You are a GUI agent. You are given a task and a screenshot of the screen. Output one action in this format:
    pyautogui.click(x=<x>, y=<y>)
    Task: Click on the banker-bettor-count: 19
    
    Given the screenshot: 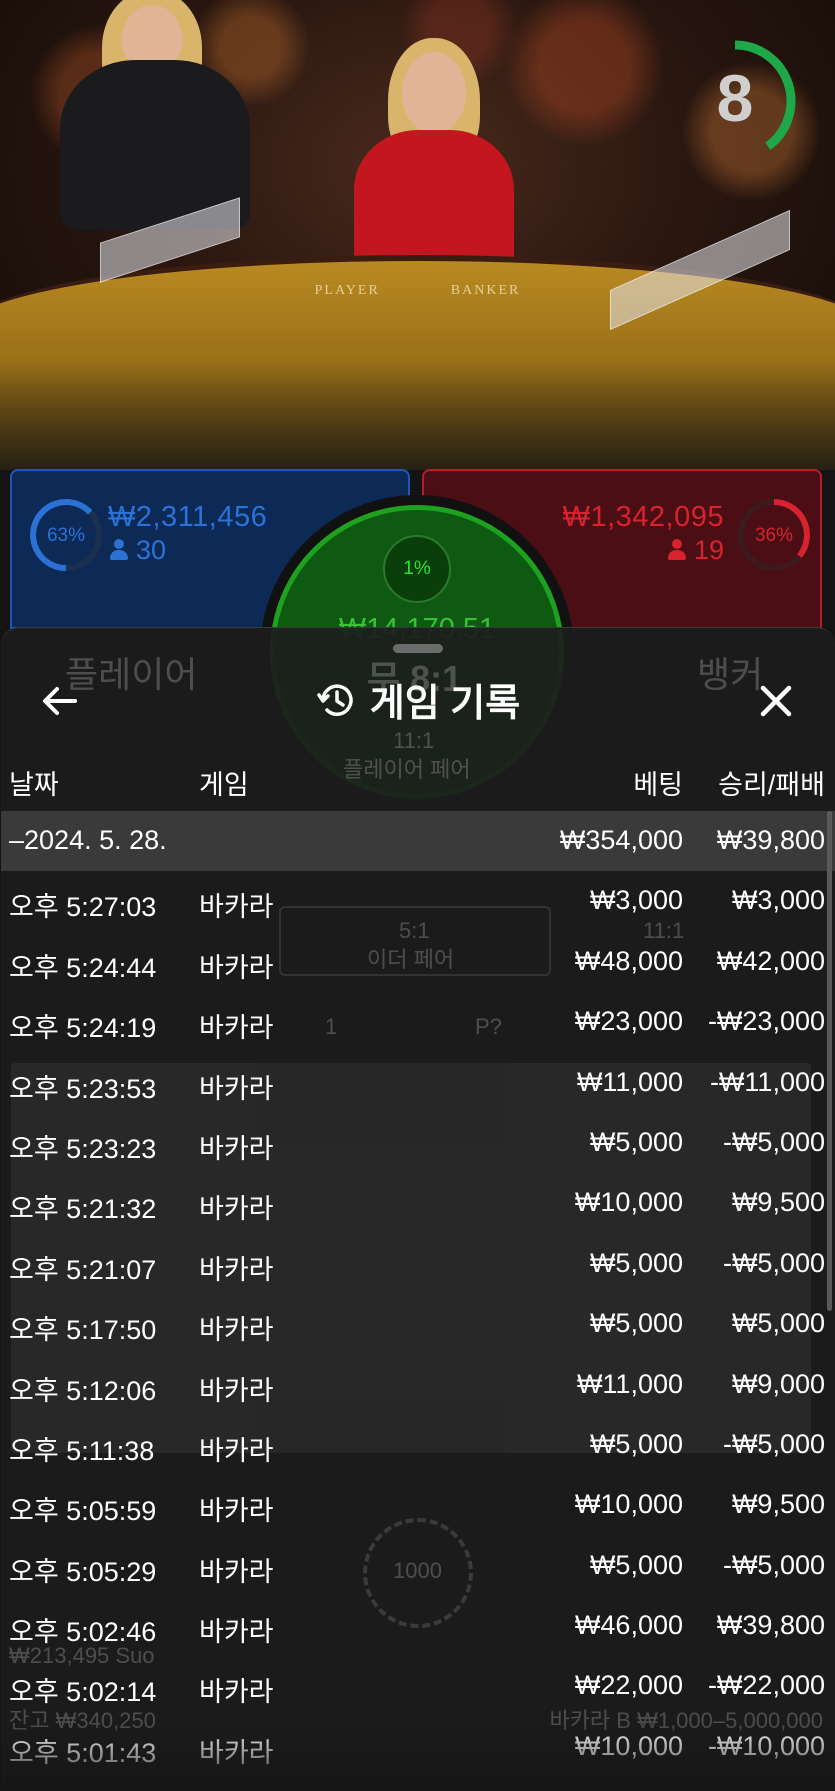 What is the action you would take?
    pyautogui.click(x=708, y=550)
    